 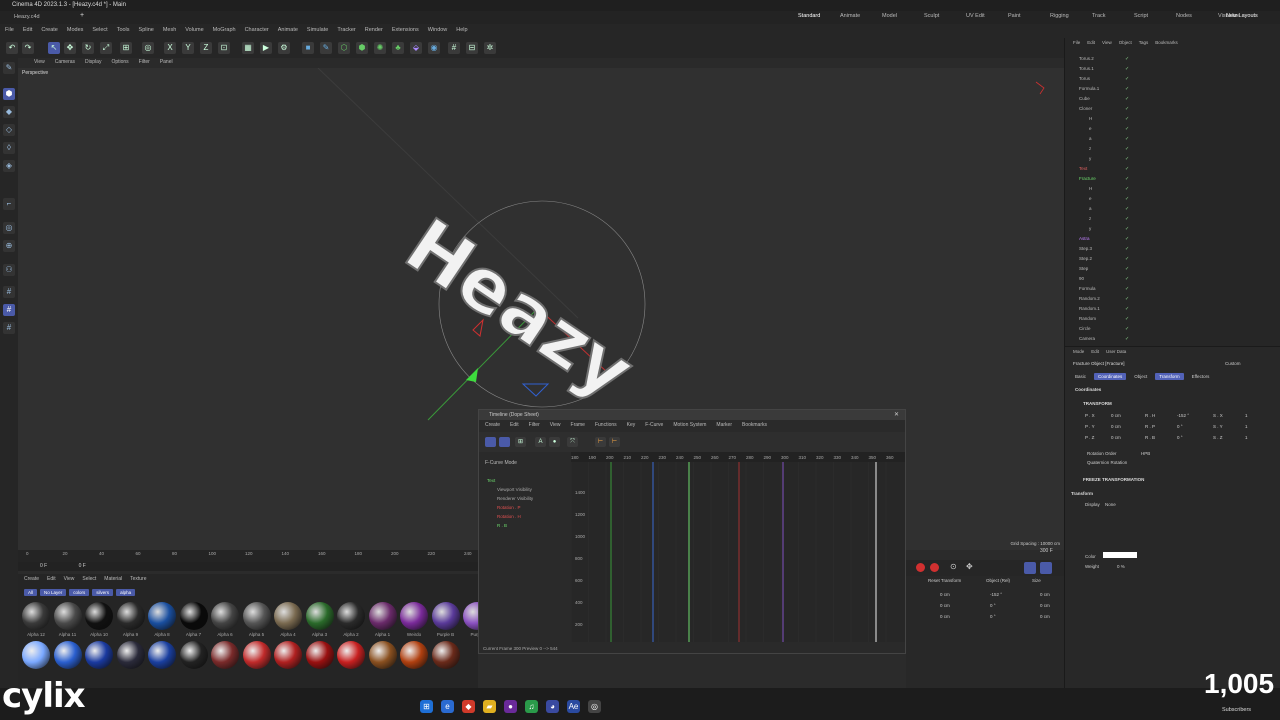 What do you see at coordinates (31, 579) in the screenshot?
I see `material-menu-create: Create` at bounding box center [31, 579].